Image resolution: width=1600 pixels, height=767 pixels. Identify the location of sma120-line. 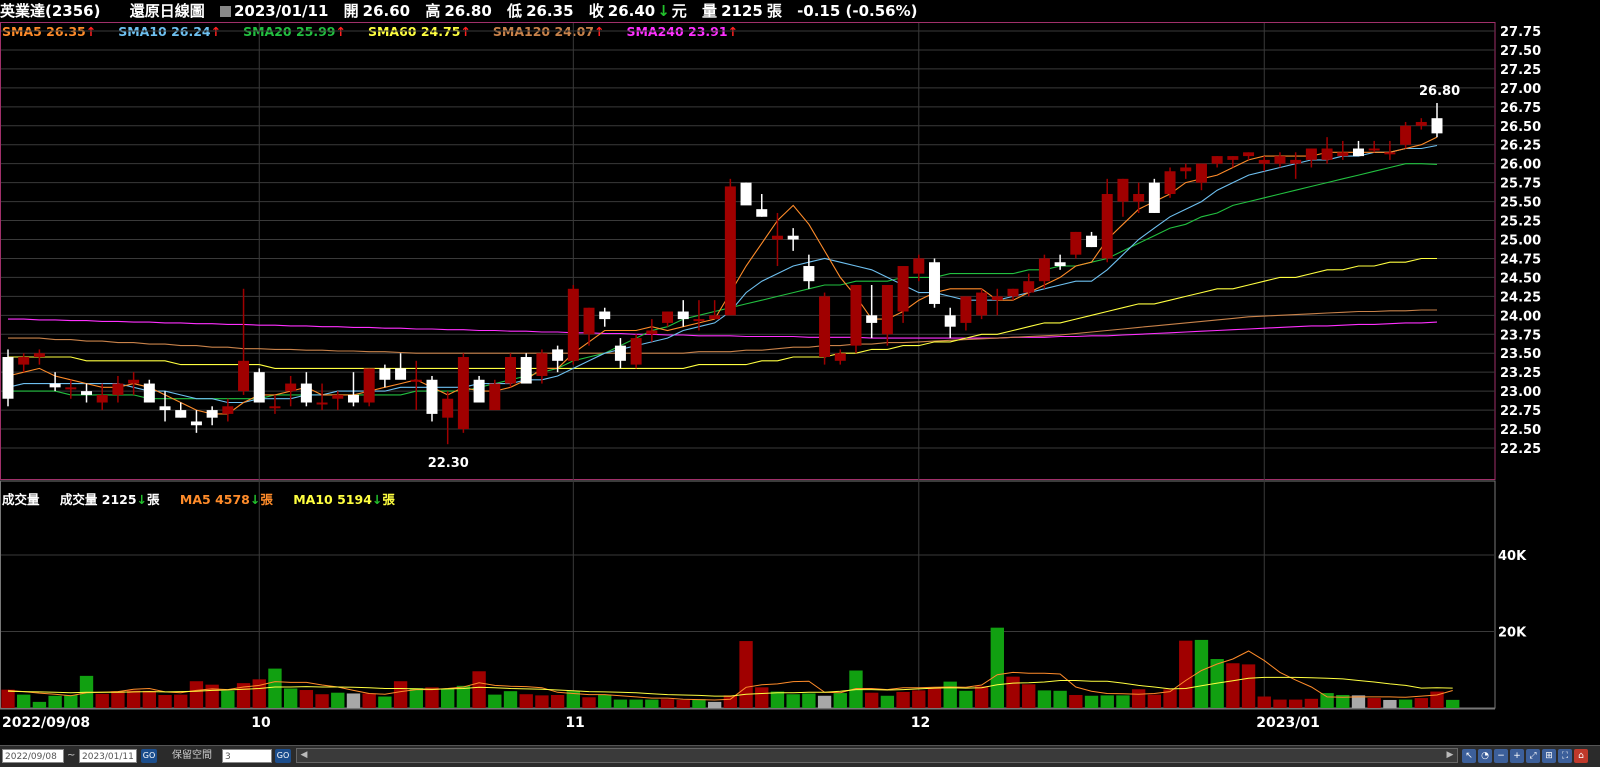
(722, 331).